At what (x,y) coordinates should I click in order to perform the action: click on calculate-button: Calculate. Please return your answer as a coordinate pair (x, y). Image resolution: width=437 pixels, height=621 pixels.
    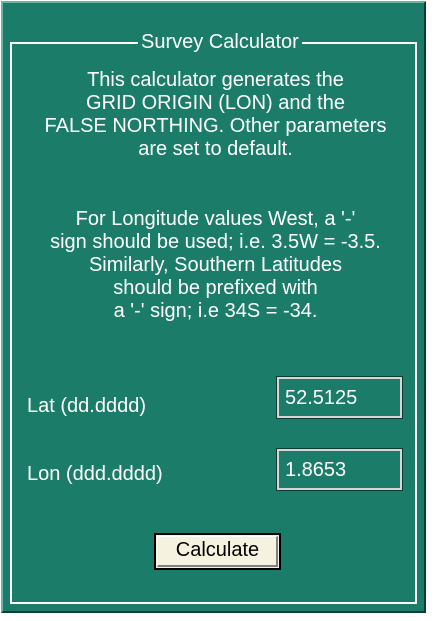
    Looking at the image, I should click on (217, 551).